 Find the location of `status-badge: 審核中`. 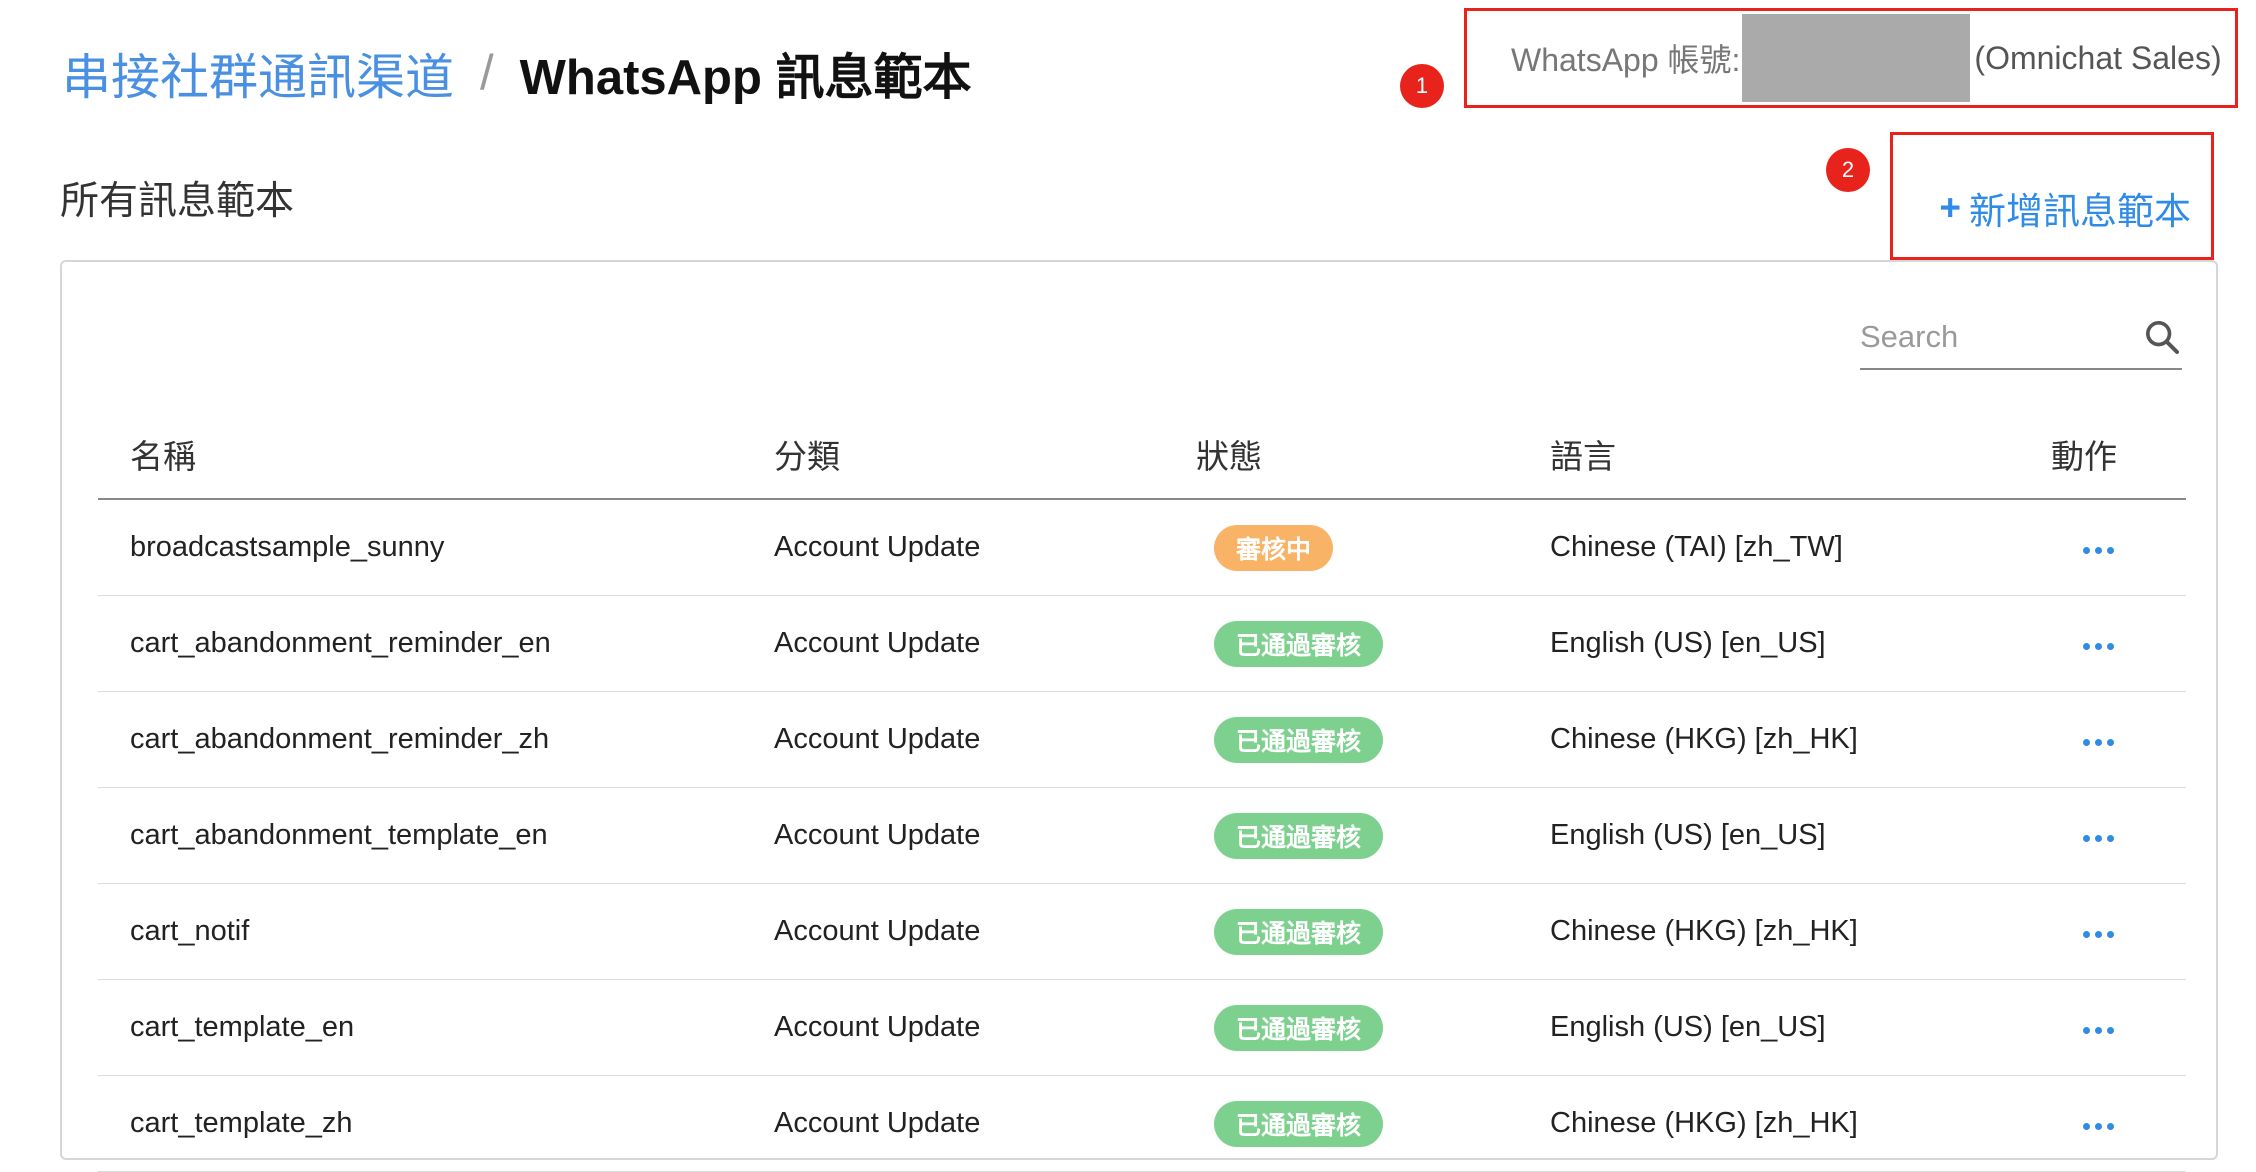

status-badge: 審核中 is located at coordinates (1274, 547).